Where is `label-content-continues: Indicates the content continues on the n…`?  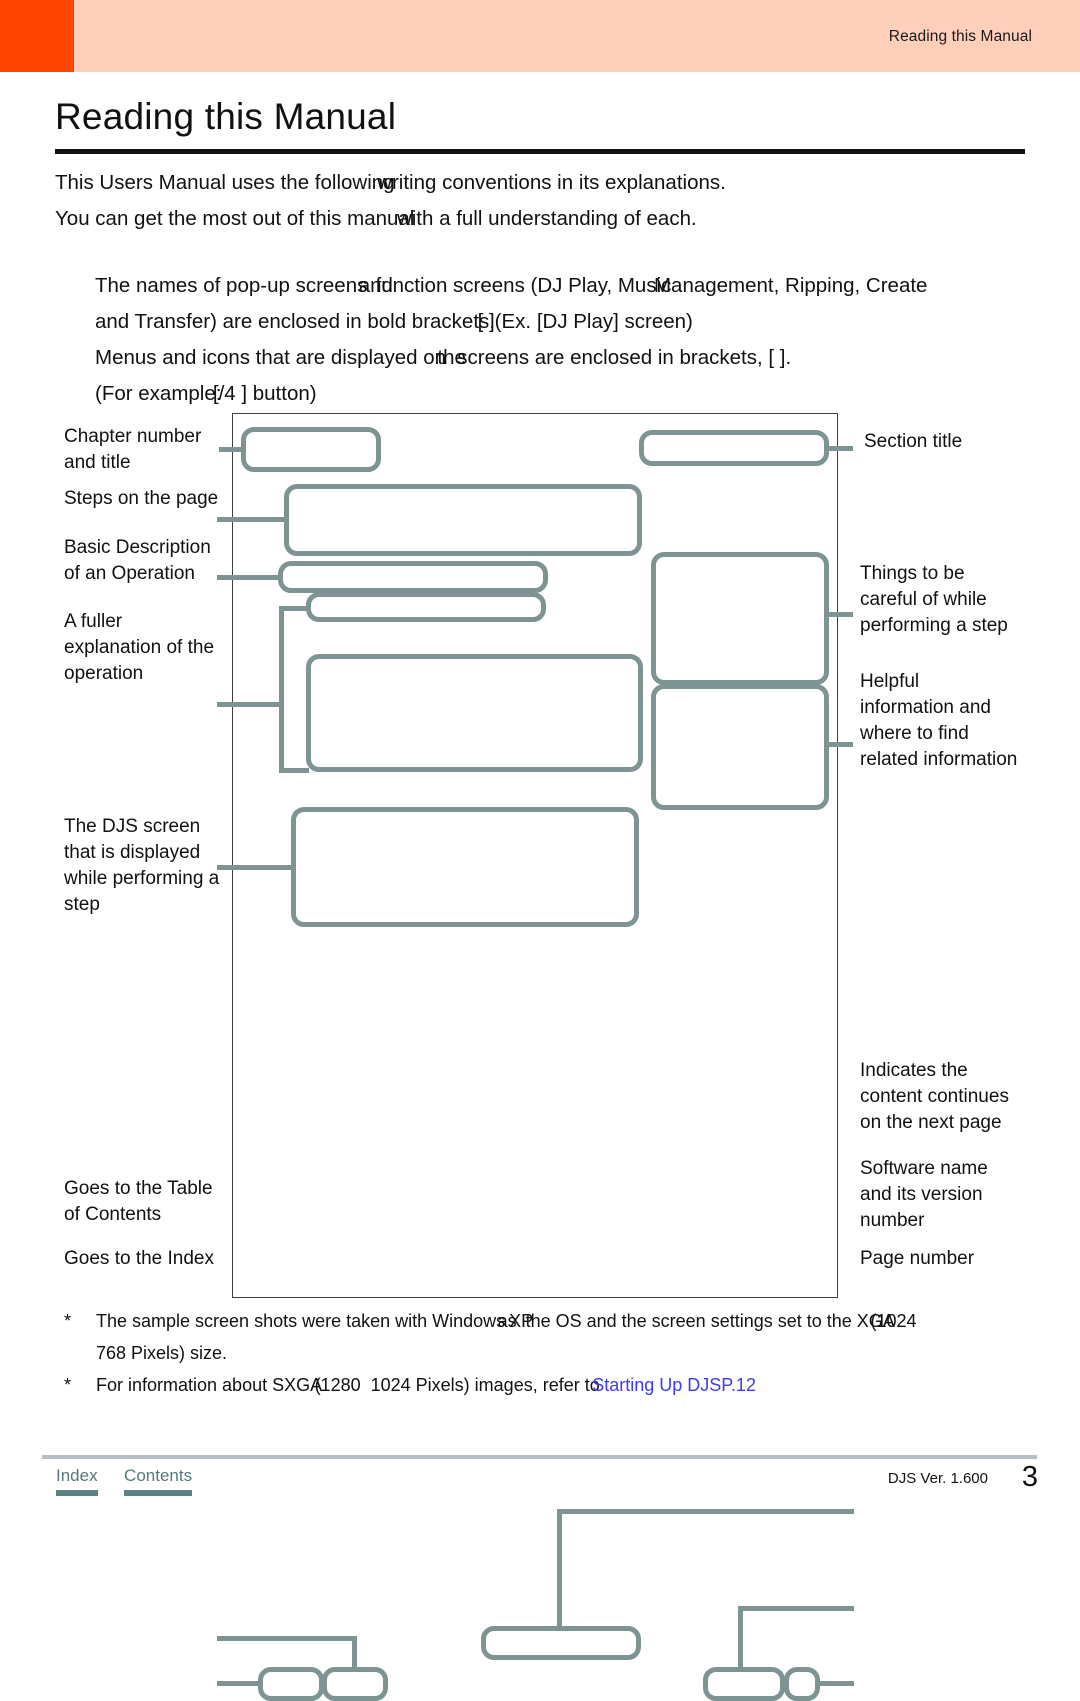 label-content-continues: Indicates the content continues on the n… is located at coordinates (960, 1097).